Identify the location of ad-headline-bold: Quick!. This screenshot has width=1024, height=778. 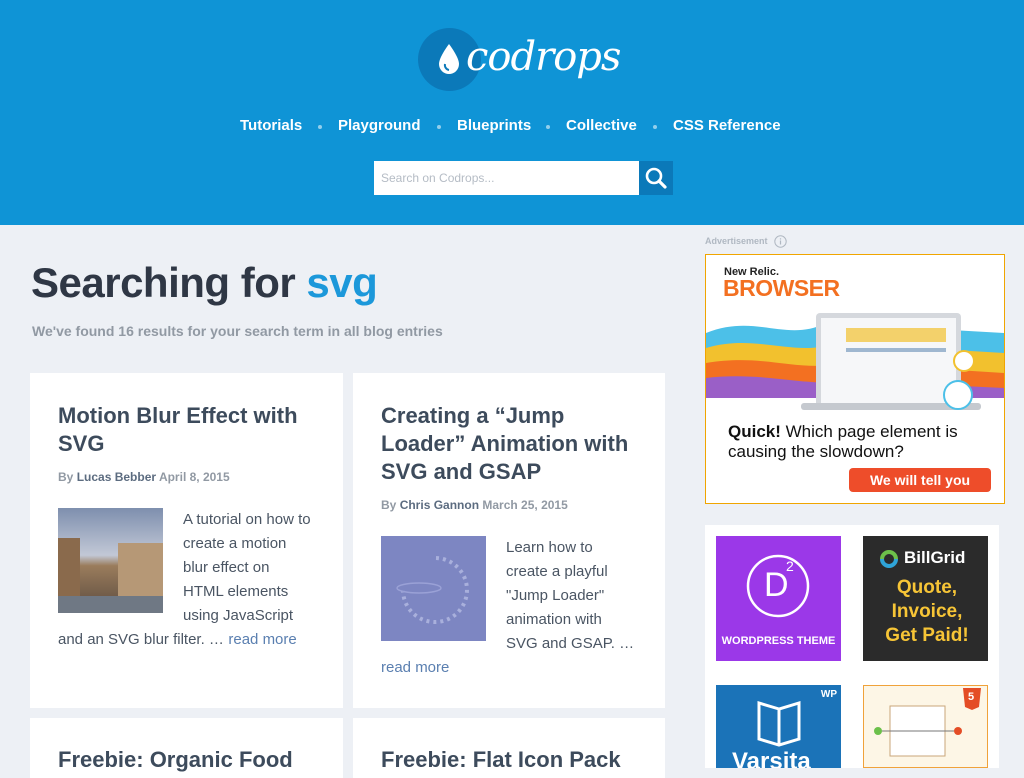
(754, 431).